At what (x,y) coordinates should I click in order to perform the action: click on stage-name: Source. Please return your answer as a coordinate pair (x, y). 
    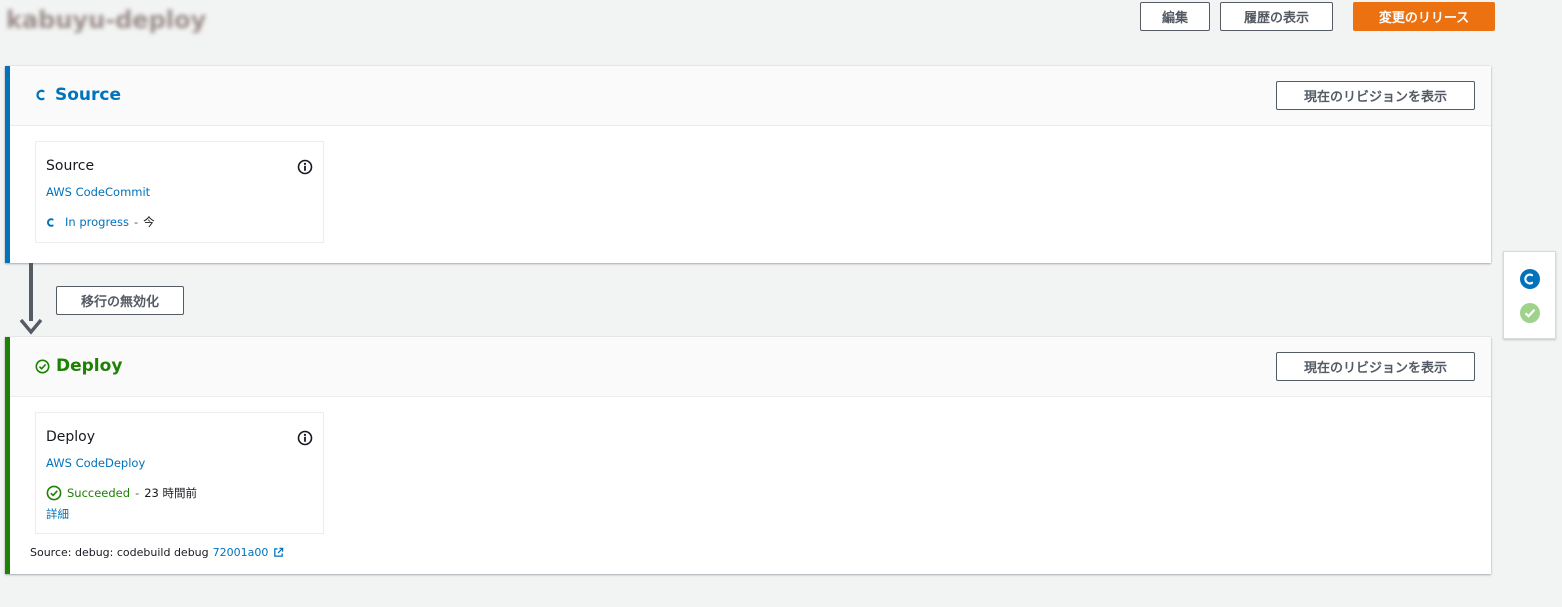
    Looking at the image, I should click on (88, 95).